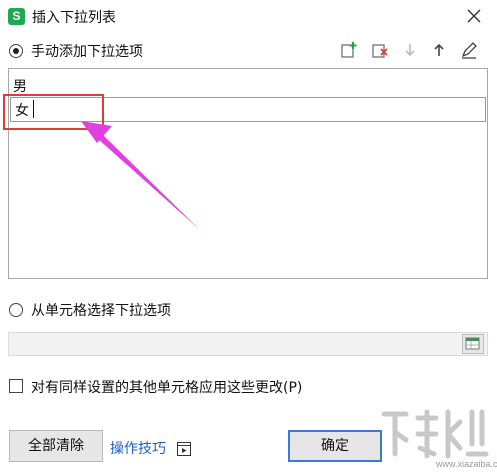 Image resolution: width=497 pixels, height=474 pixels. I want to click on range-select-icon, so click(472, 343).